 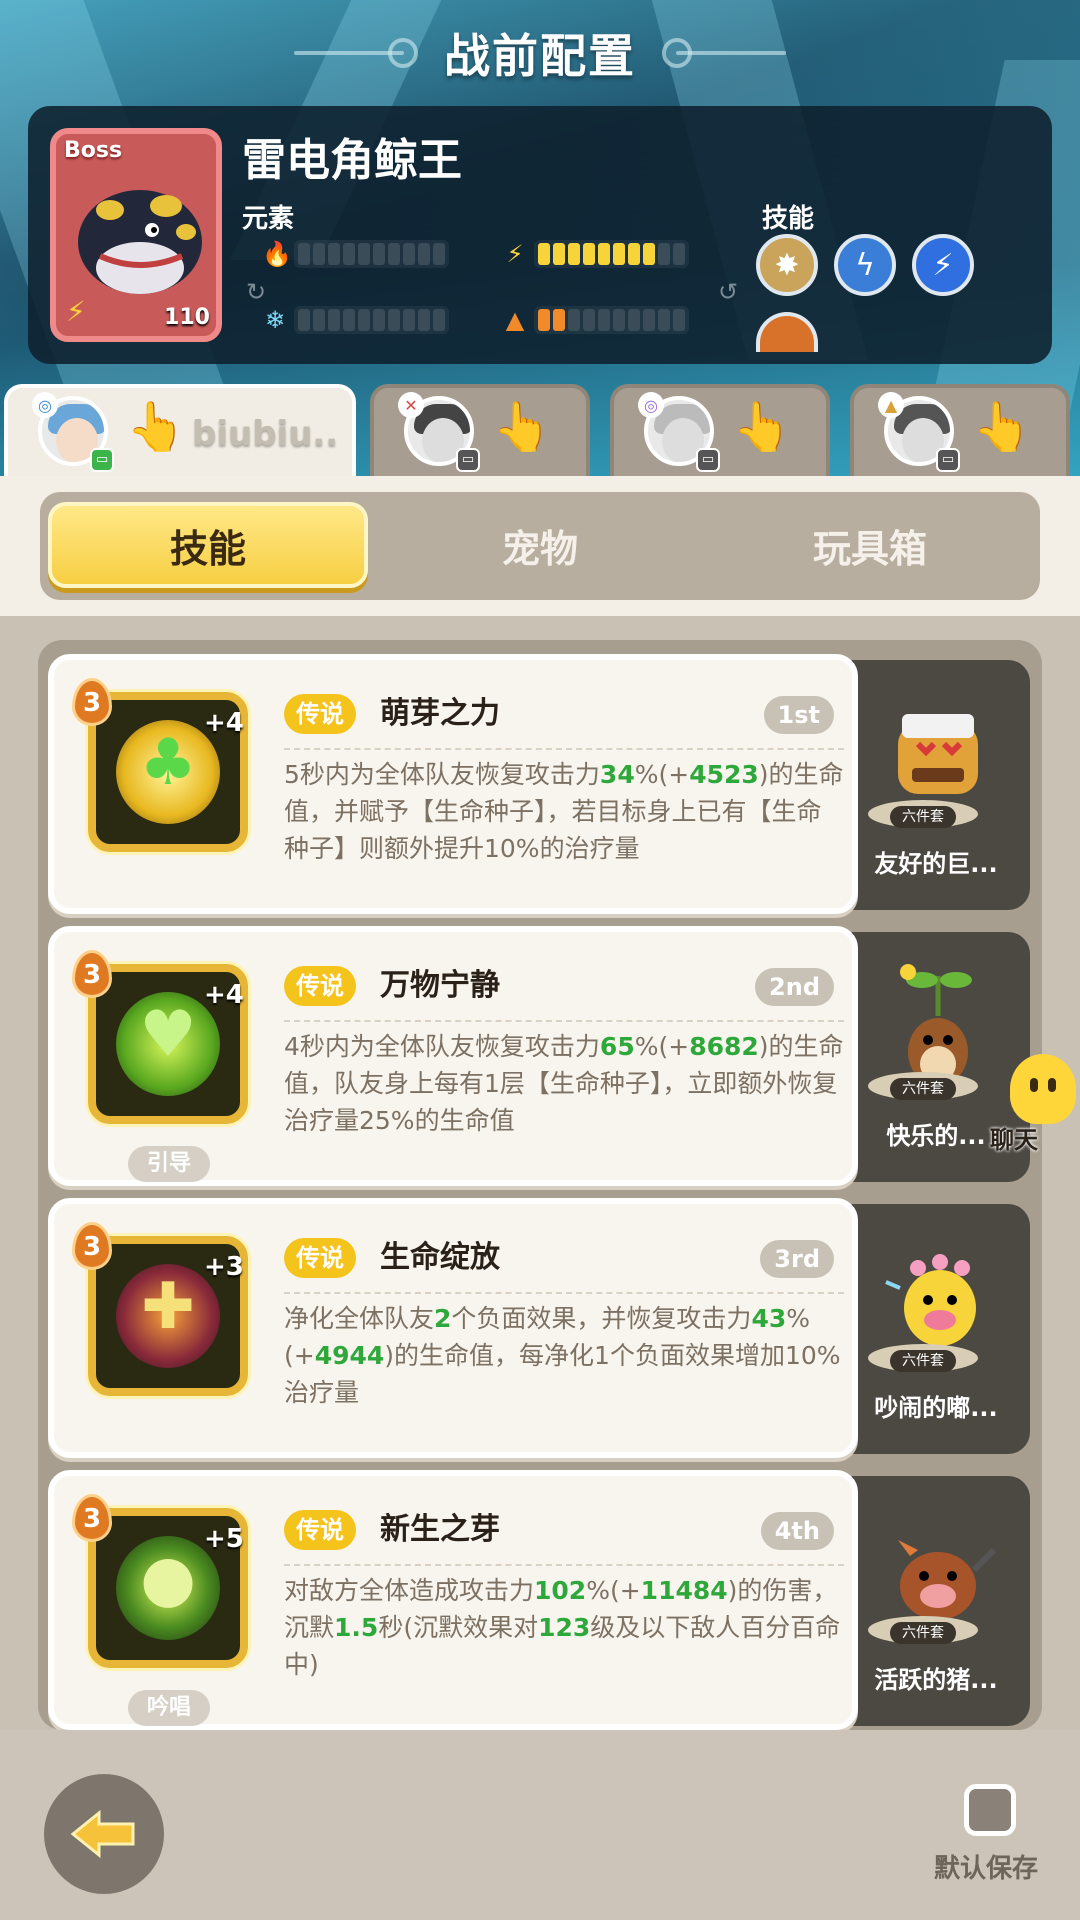 I want to click on chat-button: 聊天, so click(x=1031, y=1109).